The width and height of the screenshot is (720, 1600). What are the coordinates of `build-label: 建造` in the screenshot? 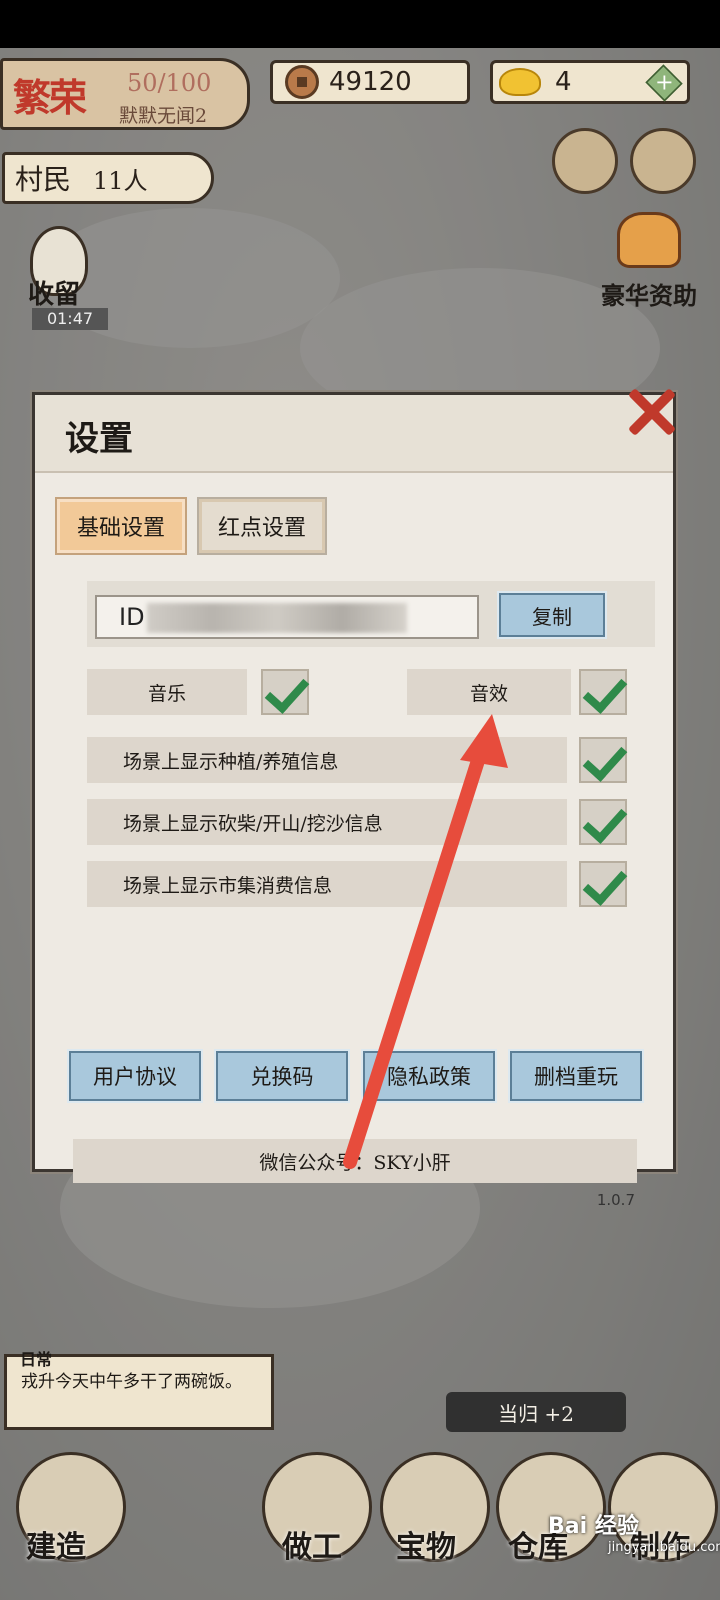 It's located at (56, 1547).